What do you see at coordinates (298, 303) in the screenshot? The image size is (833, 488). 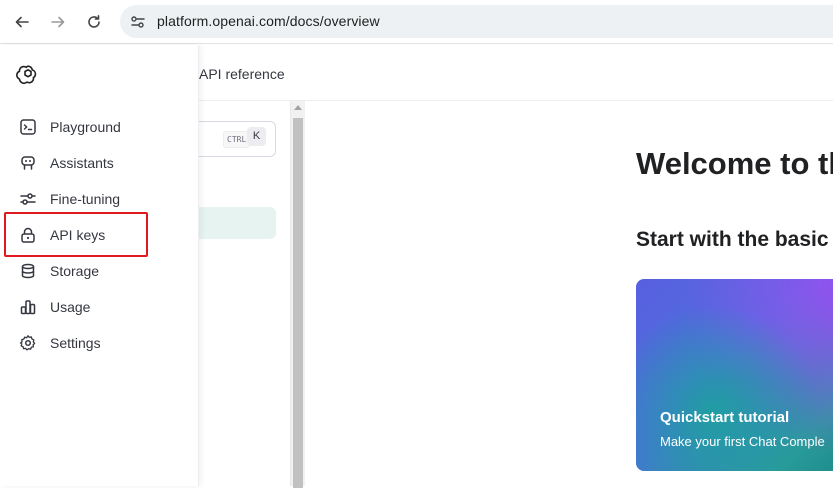 I see `scroll-thumb` at bounding box center [298, 303].